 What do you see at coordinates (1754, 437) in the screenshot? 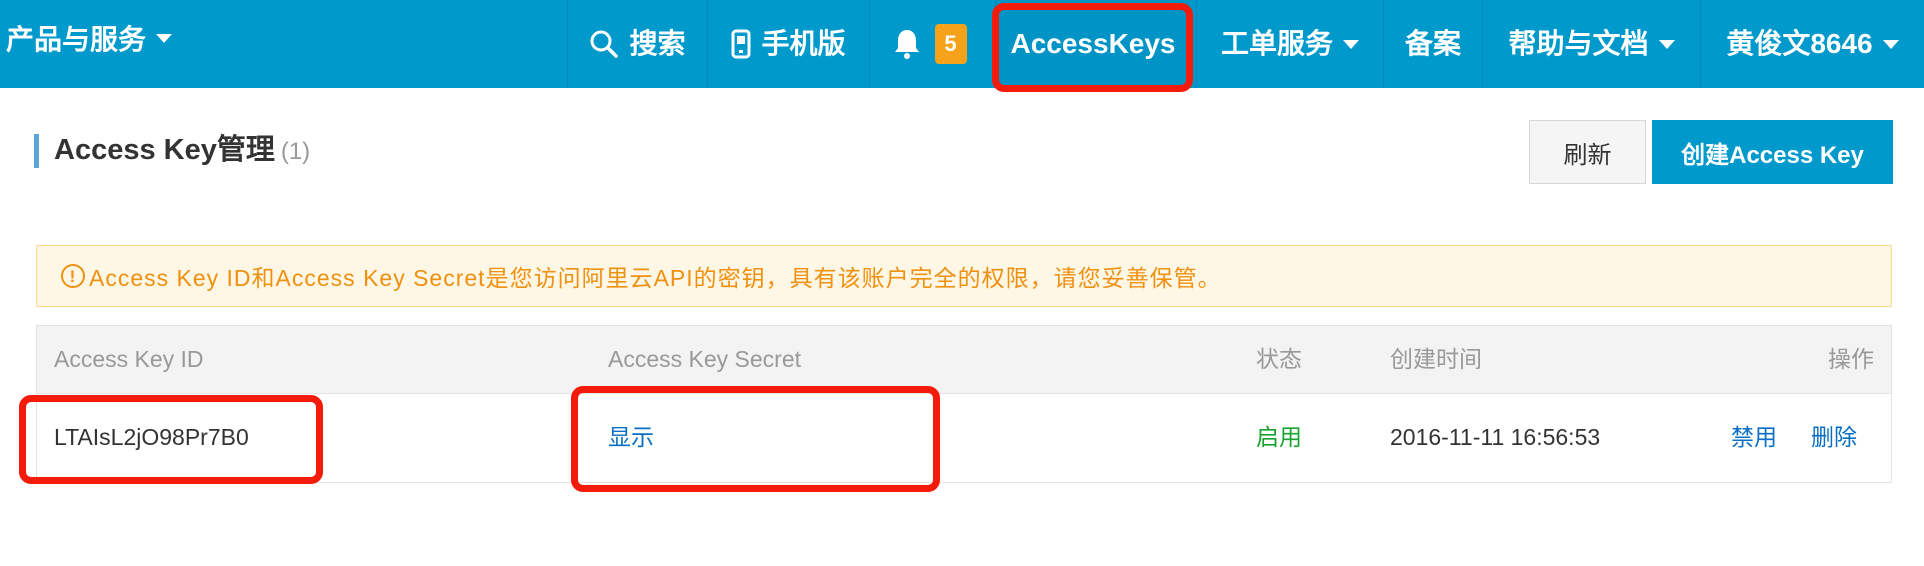
I see `disable-key-link: 禁用` at bounding box center [1754, 437].